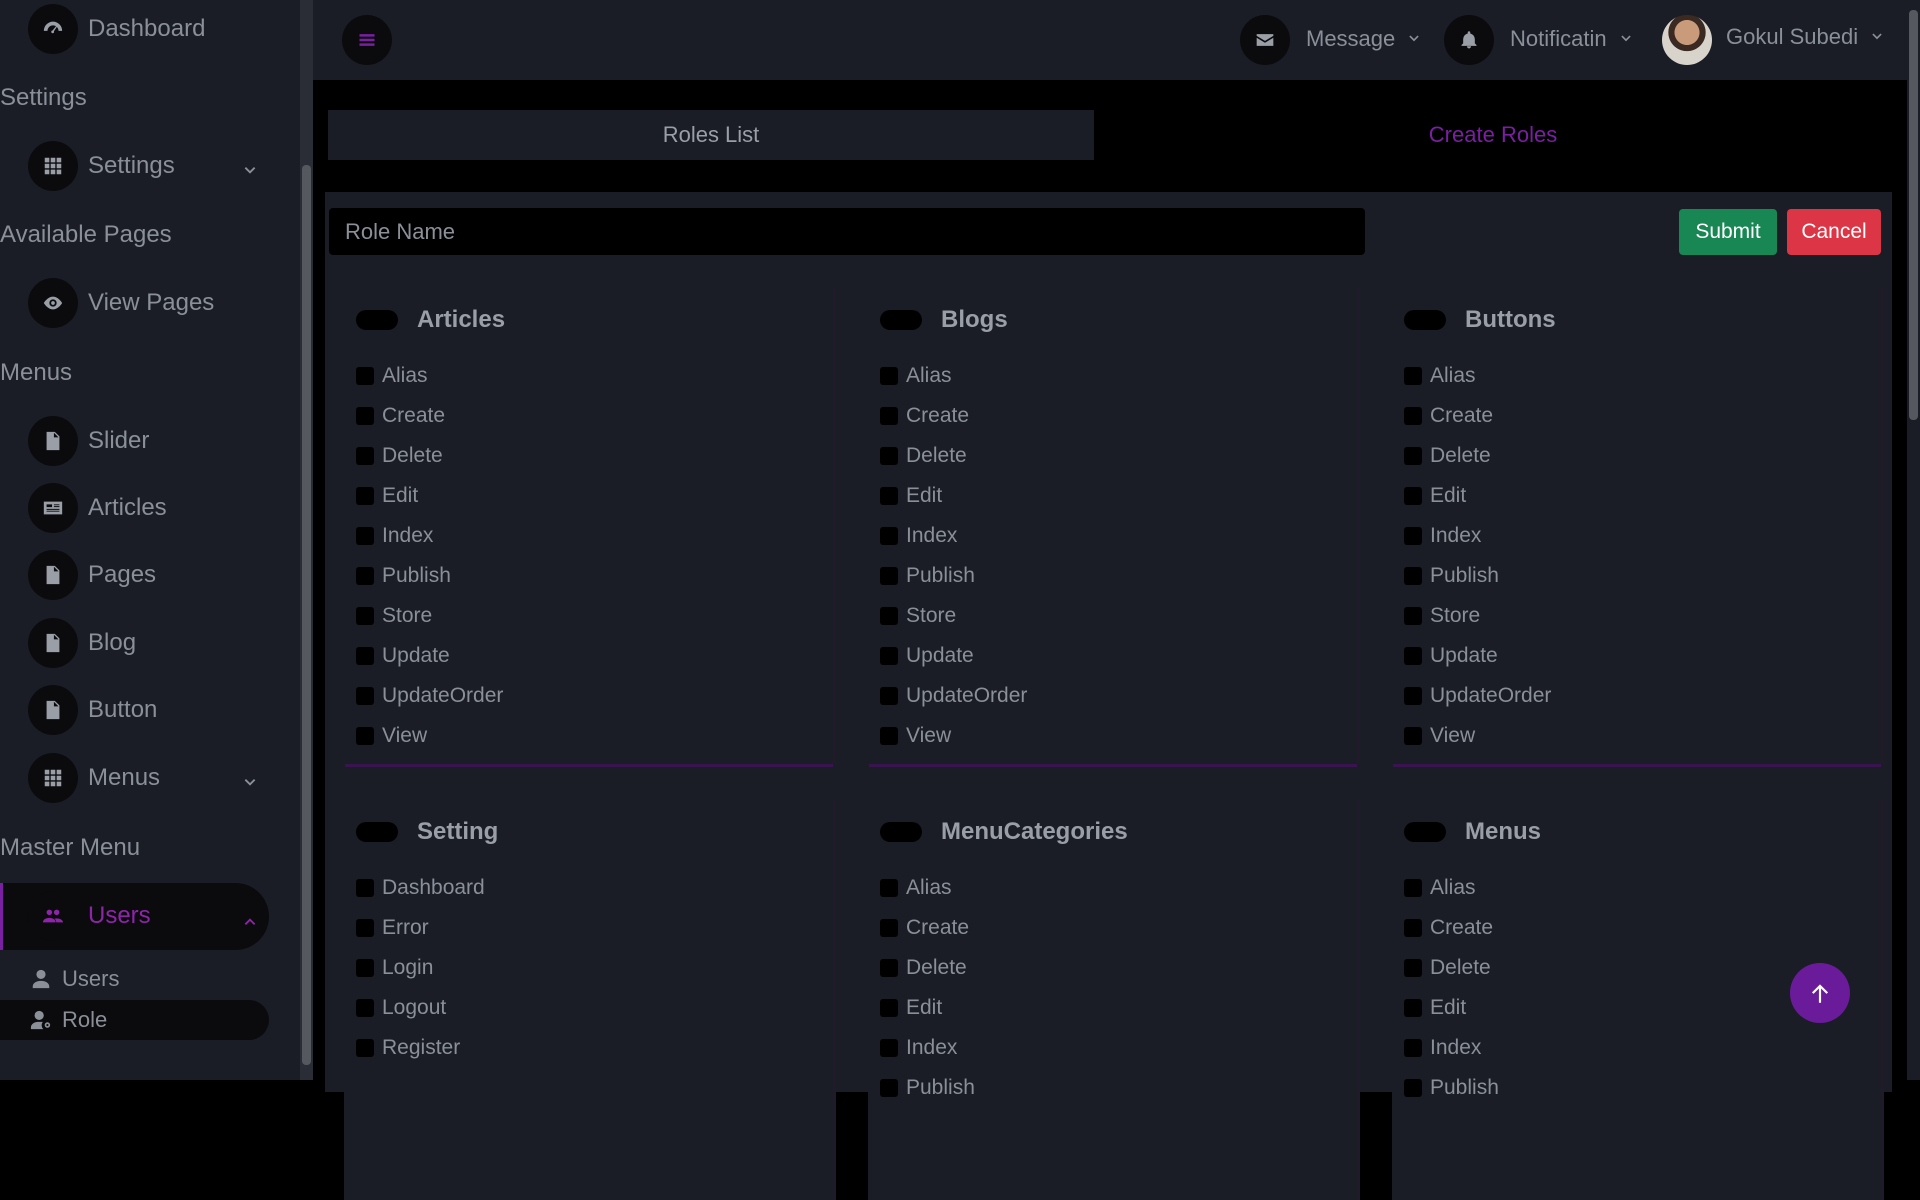 The width and height of the screenshot is (1920, 1200). I want to click on notification-button, so click(1469, 40).